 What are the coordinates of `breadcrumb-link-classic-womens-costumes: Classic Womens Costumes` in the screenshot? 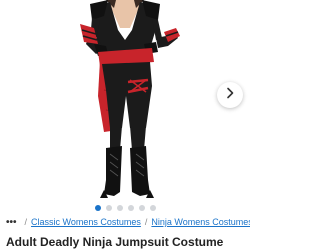 It's located at (86, 222).